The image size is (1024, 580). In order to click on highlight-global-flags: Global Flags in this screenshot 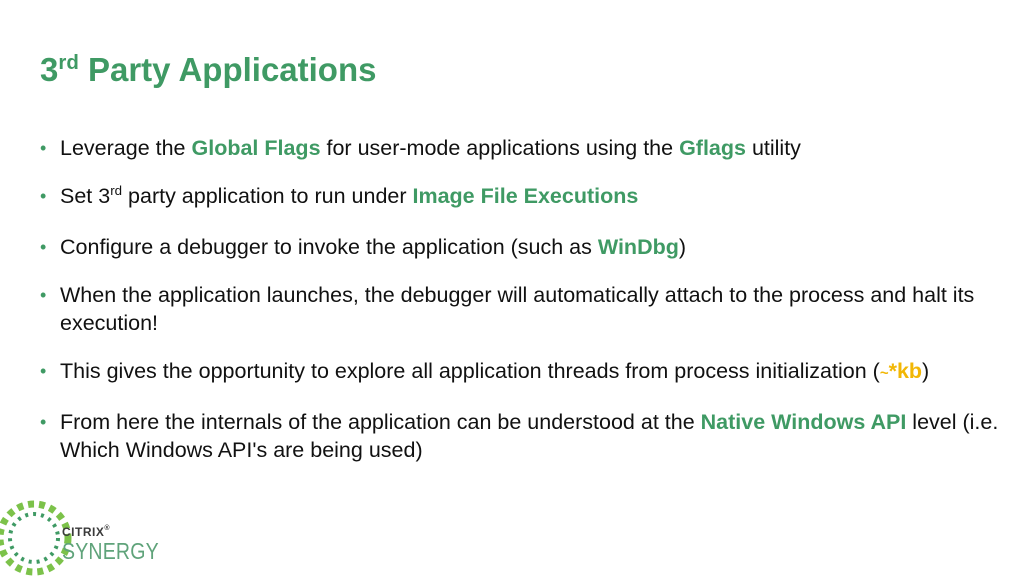, I will do `click(256, 148)`.